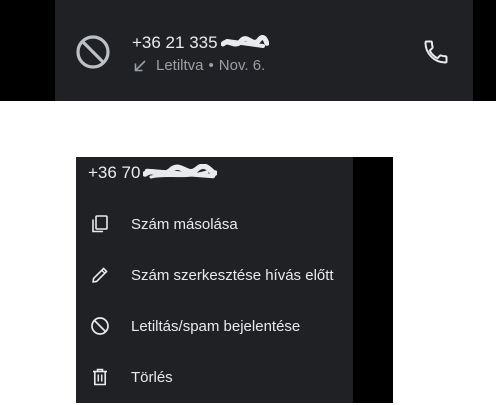 The width and height of the screenshot is (496, 405). I want to click on menu-item-copy-number: Szám másolása, so click(214, 224).